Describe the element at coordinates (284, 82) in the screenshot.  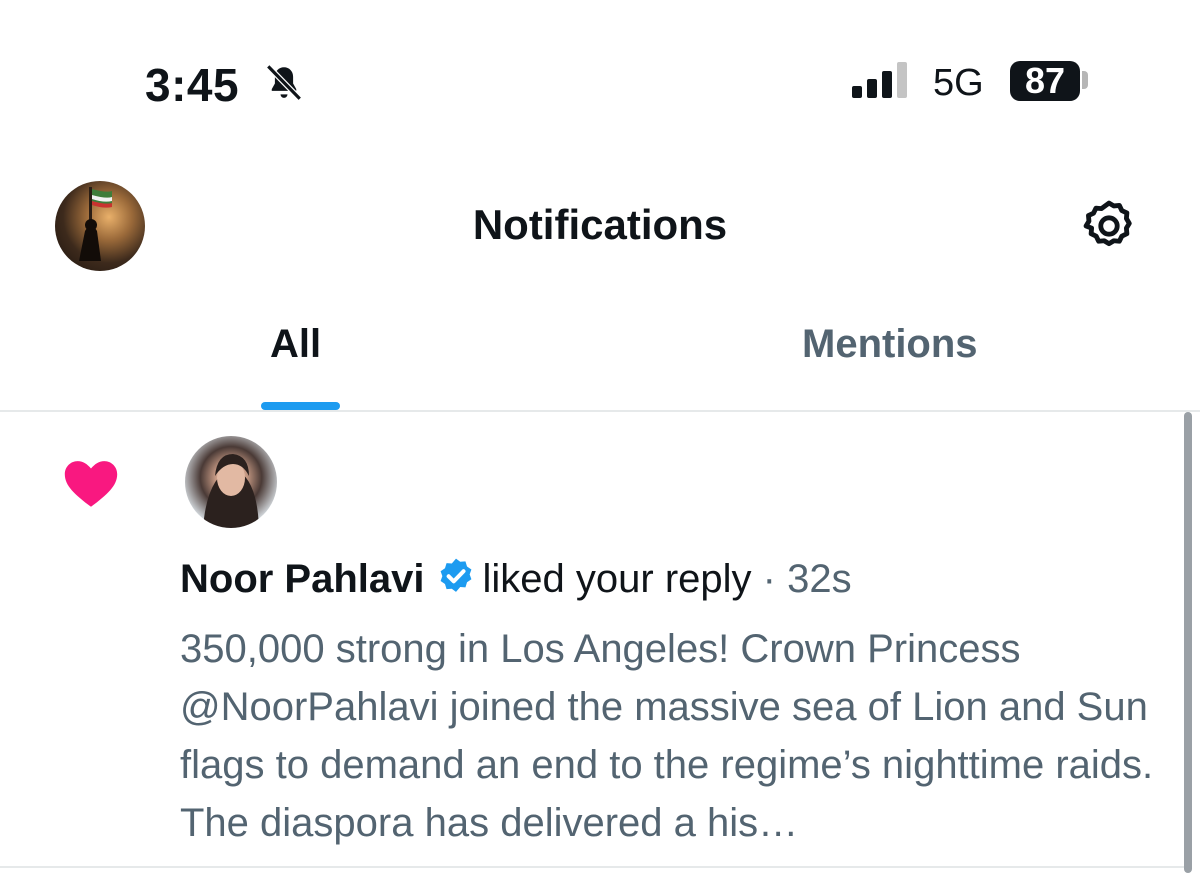
I see `bell-slash-icon` at that location.